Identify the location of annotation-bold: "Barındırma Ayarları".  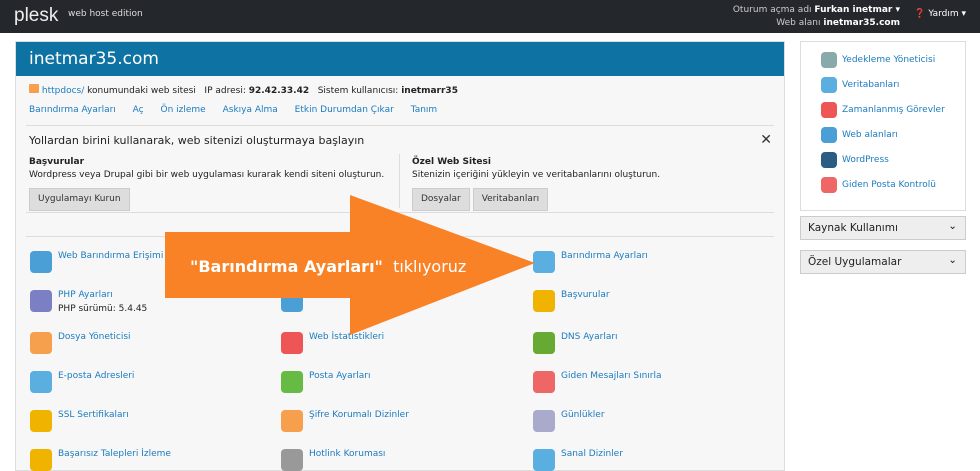
(286, 266).